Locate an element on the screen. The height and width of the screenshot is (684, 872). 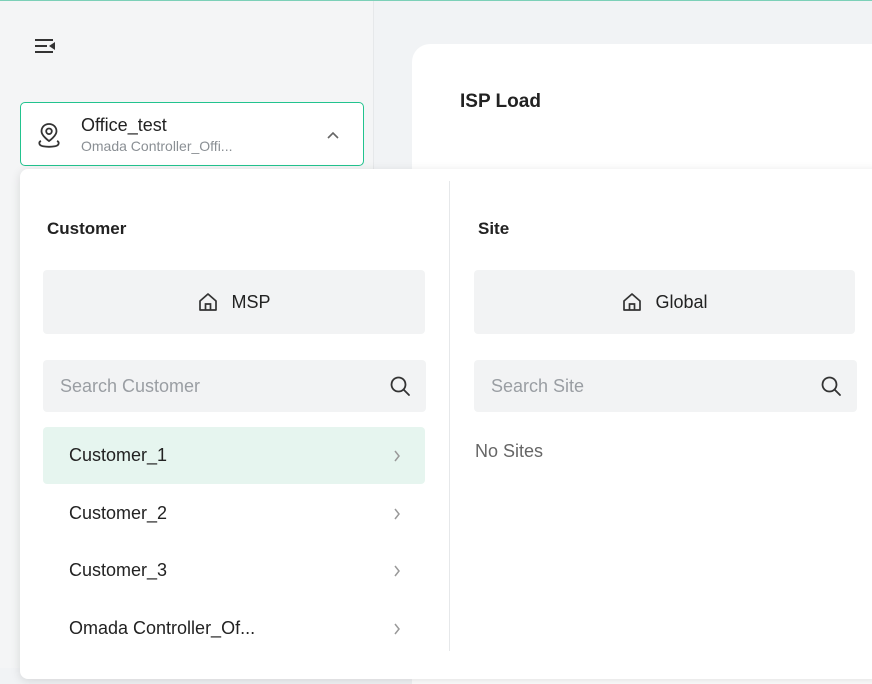
collapse-menu-icon is located at coordinates (45, 46).